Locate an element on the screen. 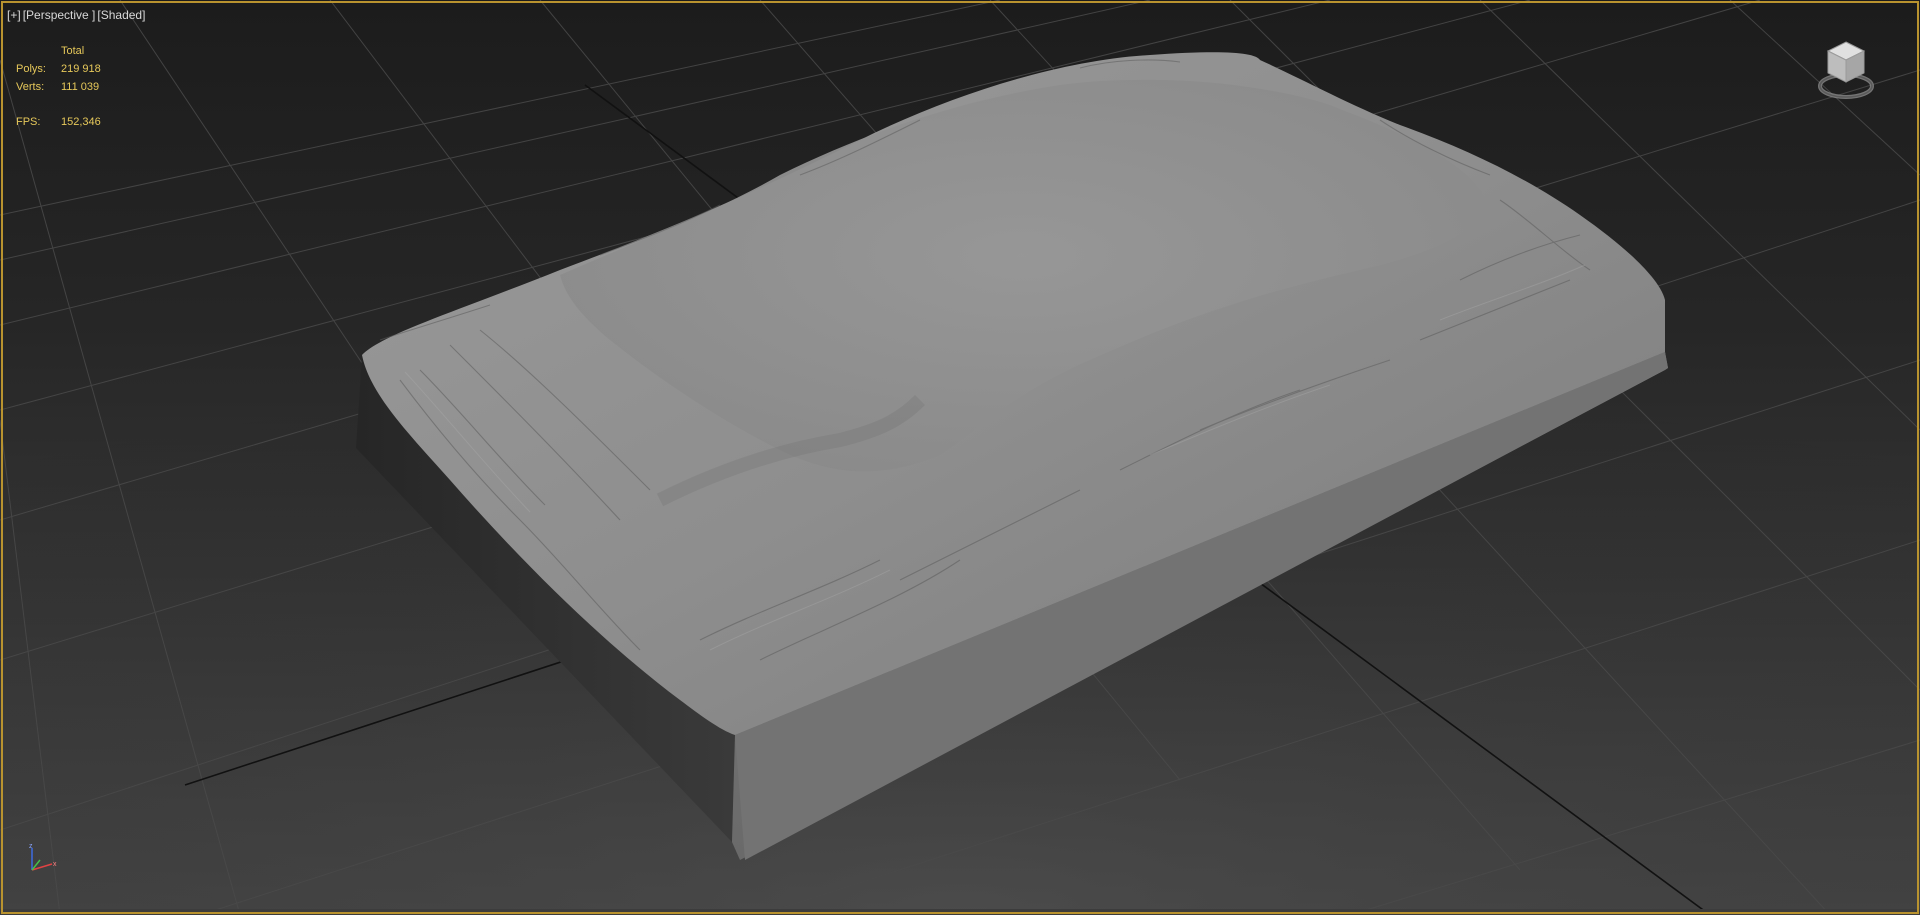  stats-header-spacer is located at coordinates (38, 51).